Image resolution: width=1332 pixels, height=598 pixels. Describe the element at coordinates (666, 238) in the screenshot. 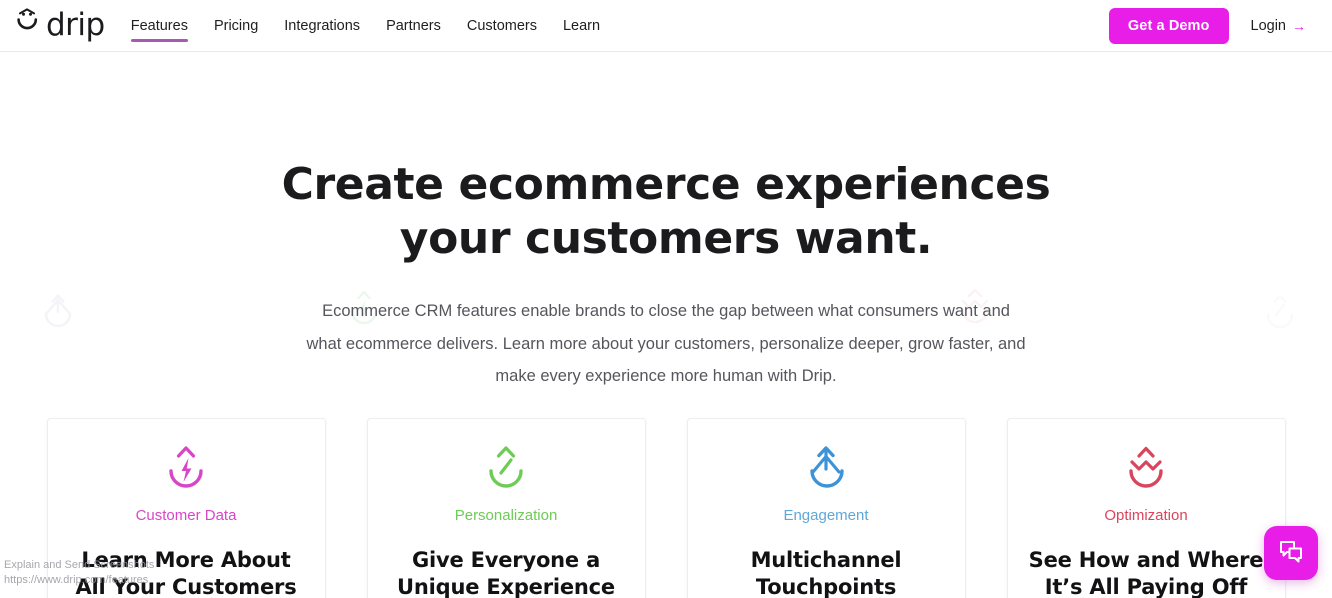

I see `hero-title-line-2: your customers want.` at that location.